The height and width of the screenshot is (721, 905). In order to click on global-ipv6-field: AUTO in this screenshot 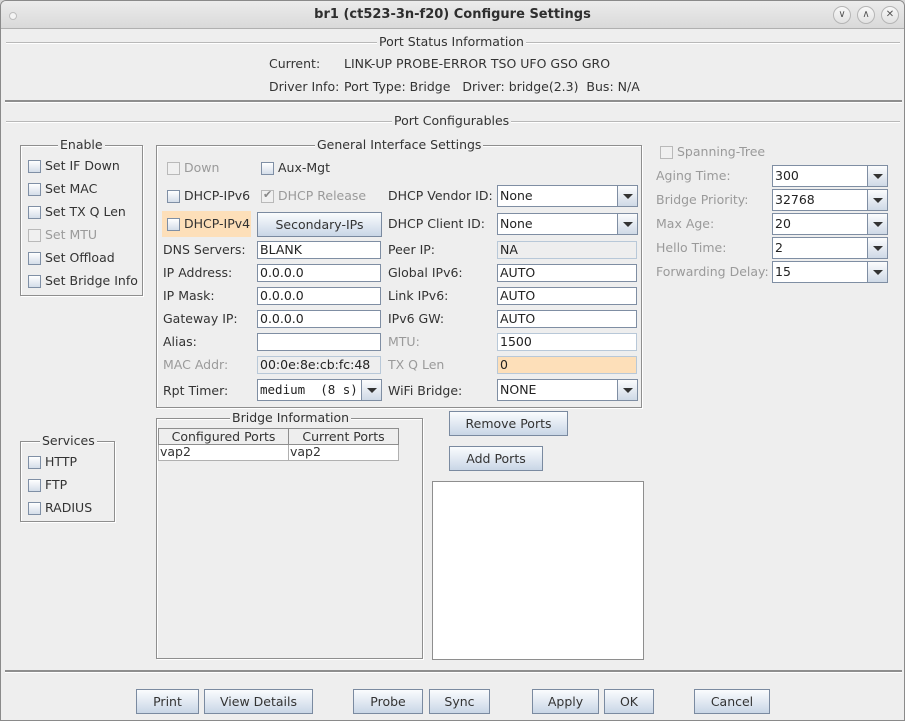, I will do `click(567, 273)`.